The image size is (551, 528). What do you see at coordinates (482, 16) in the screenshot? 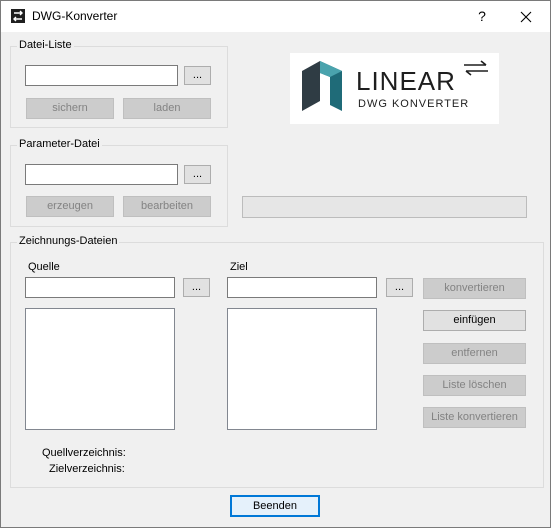
I see `help-button: ?` at bounding box center [482, 16].